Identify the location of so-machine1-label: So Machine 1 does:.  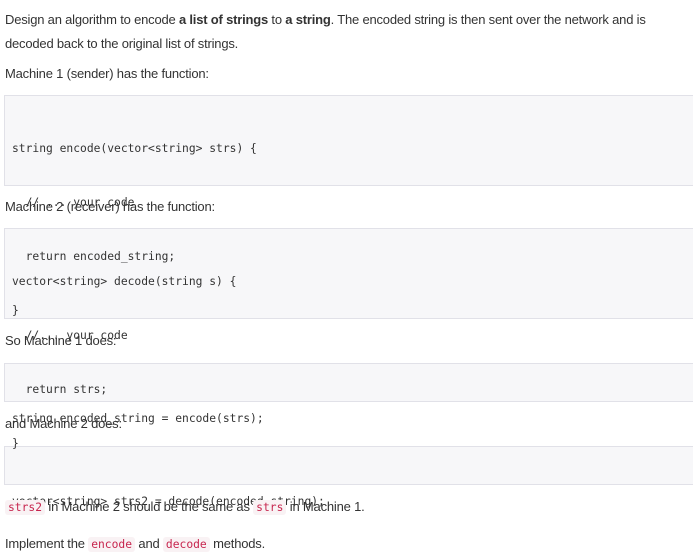
(61, 340).